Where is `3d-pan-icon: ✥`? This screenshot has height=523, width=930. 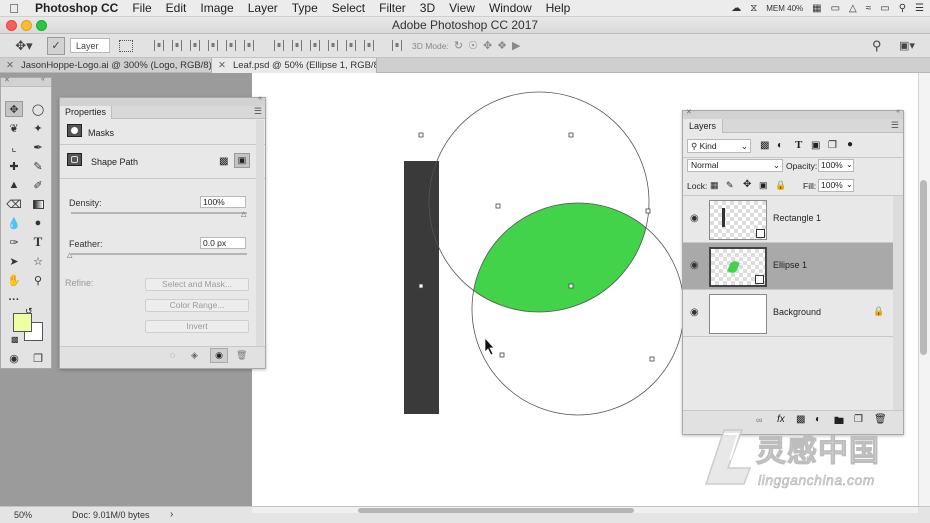 3d-pan-icon: ✥ is located at coordinates (487, 46).